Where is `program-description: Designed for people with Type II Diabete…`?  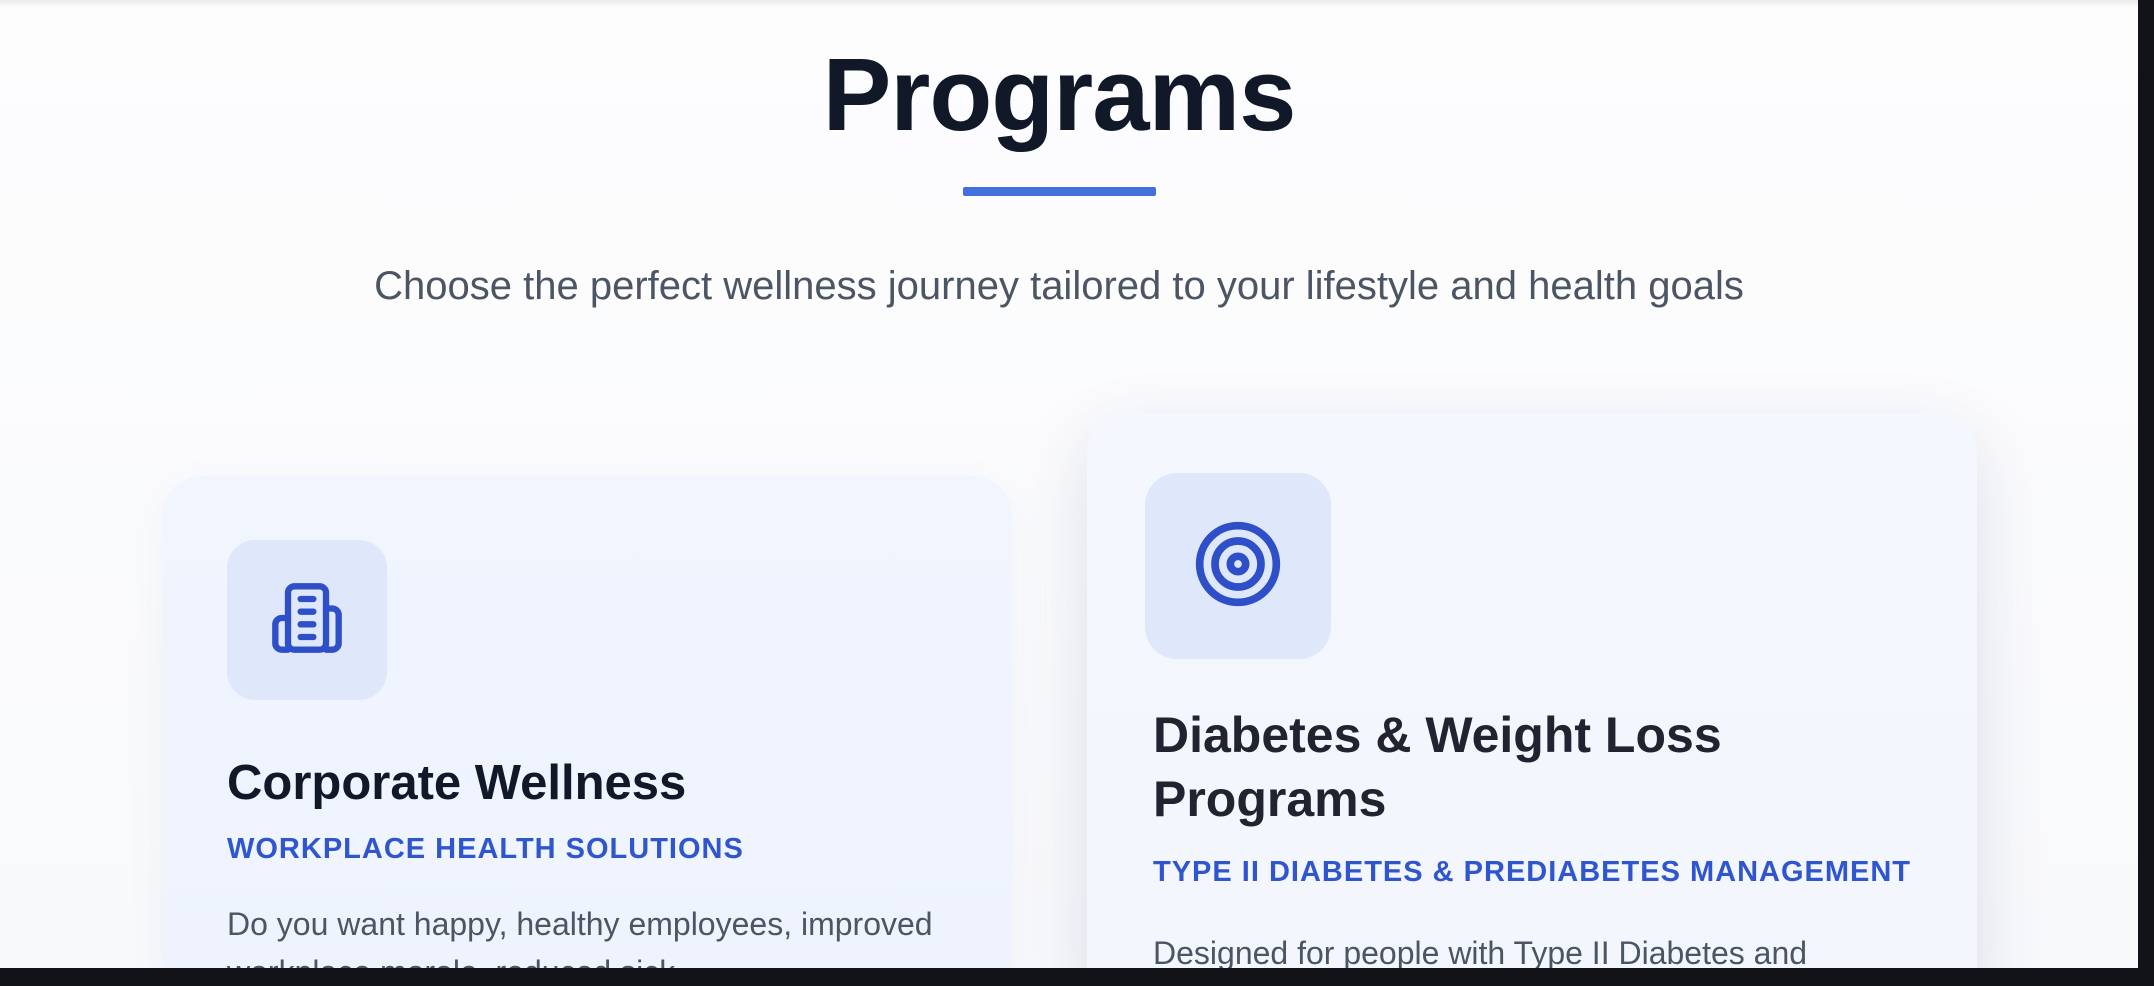
program-description: Designed for people with Type II Diabete… is located at coordinates (1480, 951).